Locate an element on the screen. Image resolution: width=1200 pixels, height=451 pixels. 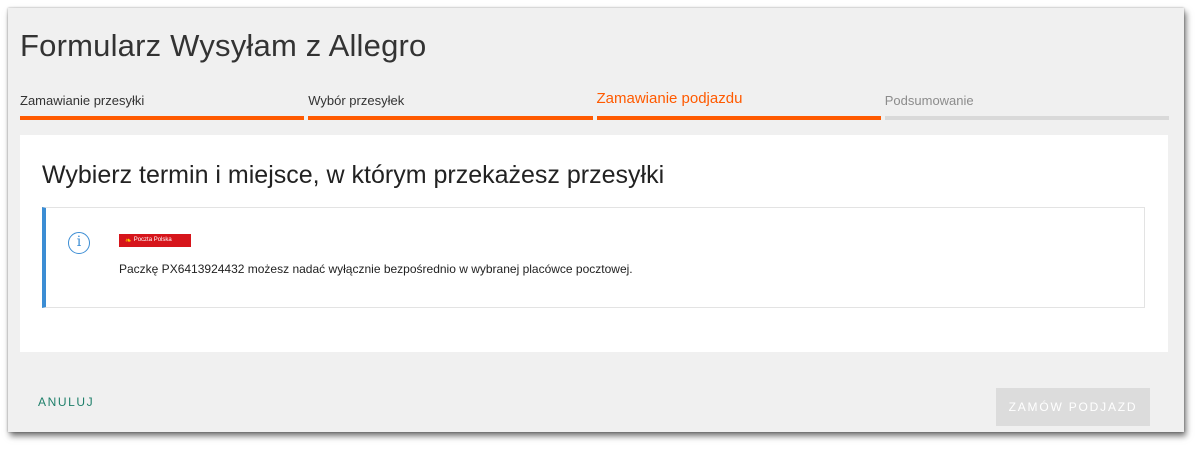
order-pickup-button: ZAMÓW PODJAZD is located at coordinates (1073, 407).